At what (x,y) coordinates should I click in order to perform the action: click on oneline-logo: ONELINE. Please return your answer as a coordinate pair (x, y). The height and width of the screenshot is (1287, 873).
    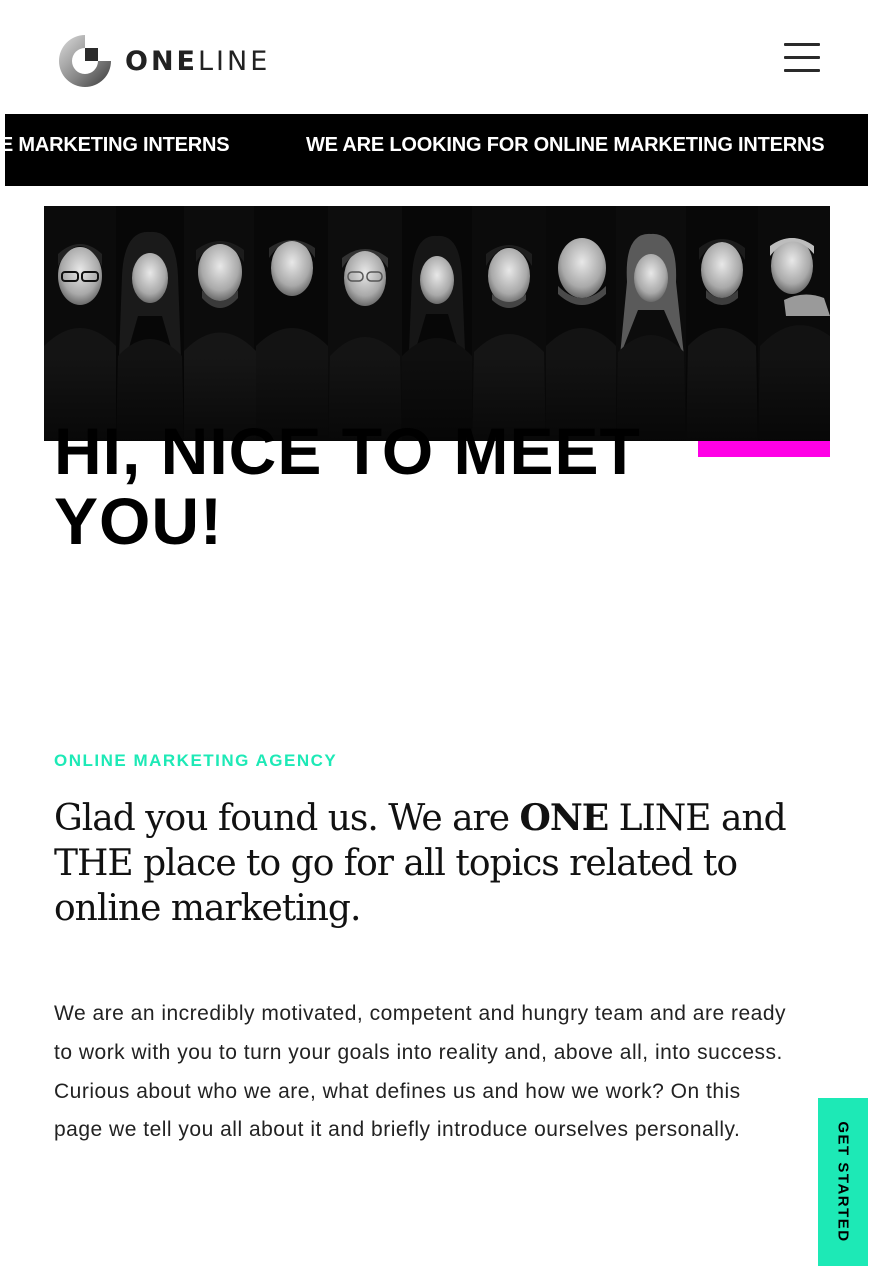
    Looking at the image, I should click on (163, 61).